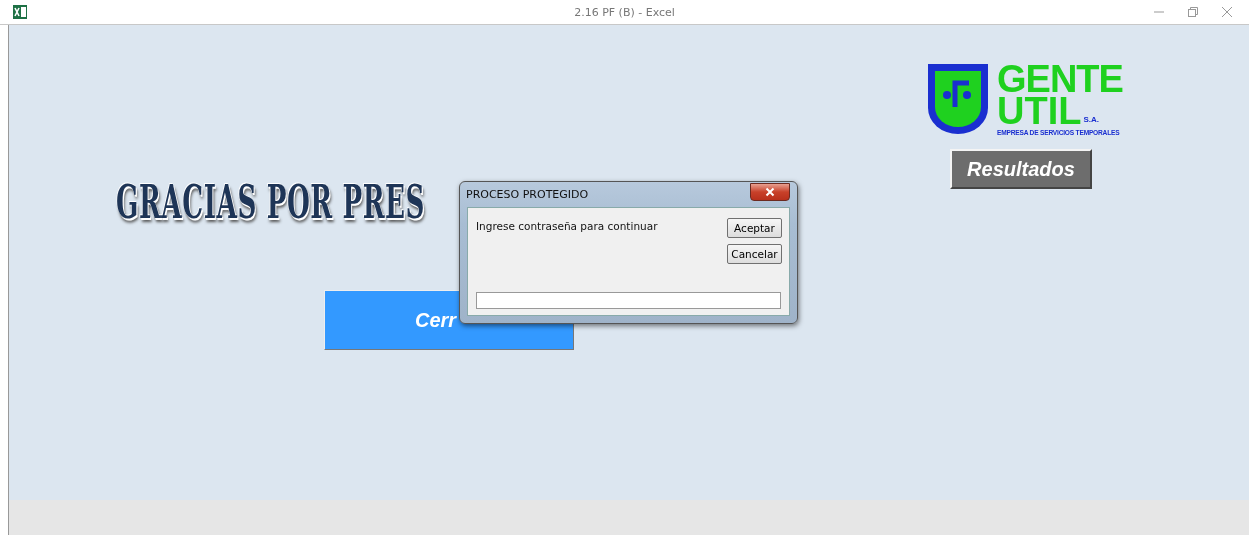 This screenshot has height=535, width=1249. I want to click on excel-icon, so click(20, 12).